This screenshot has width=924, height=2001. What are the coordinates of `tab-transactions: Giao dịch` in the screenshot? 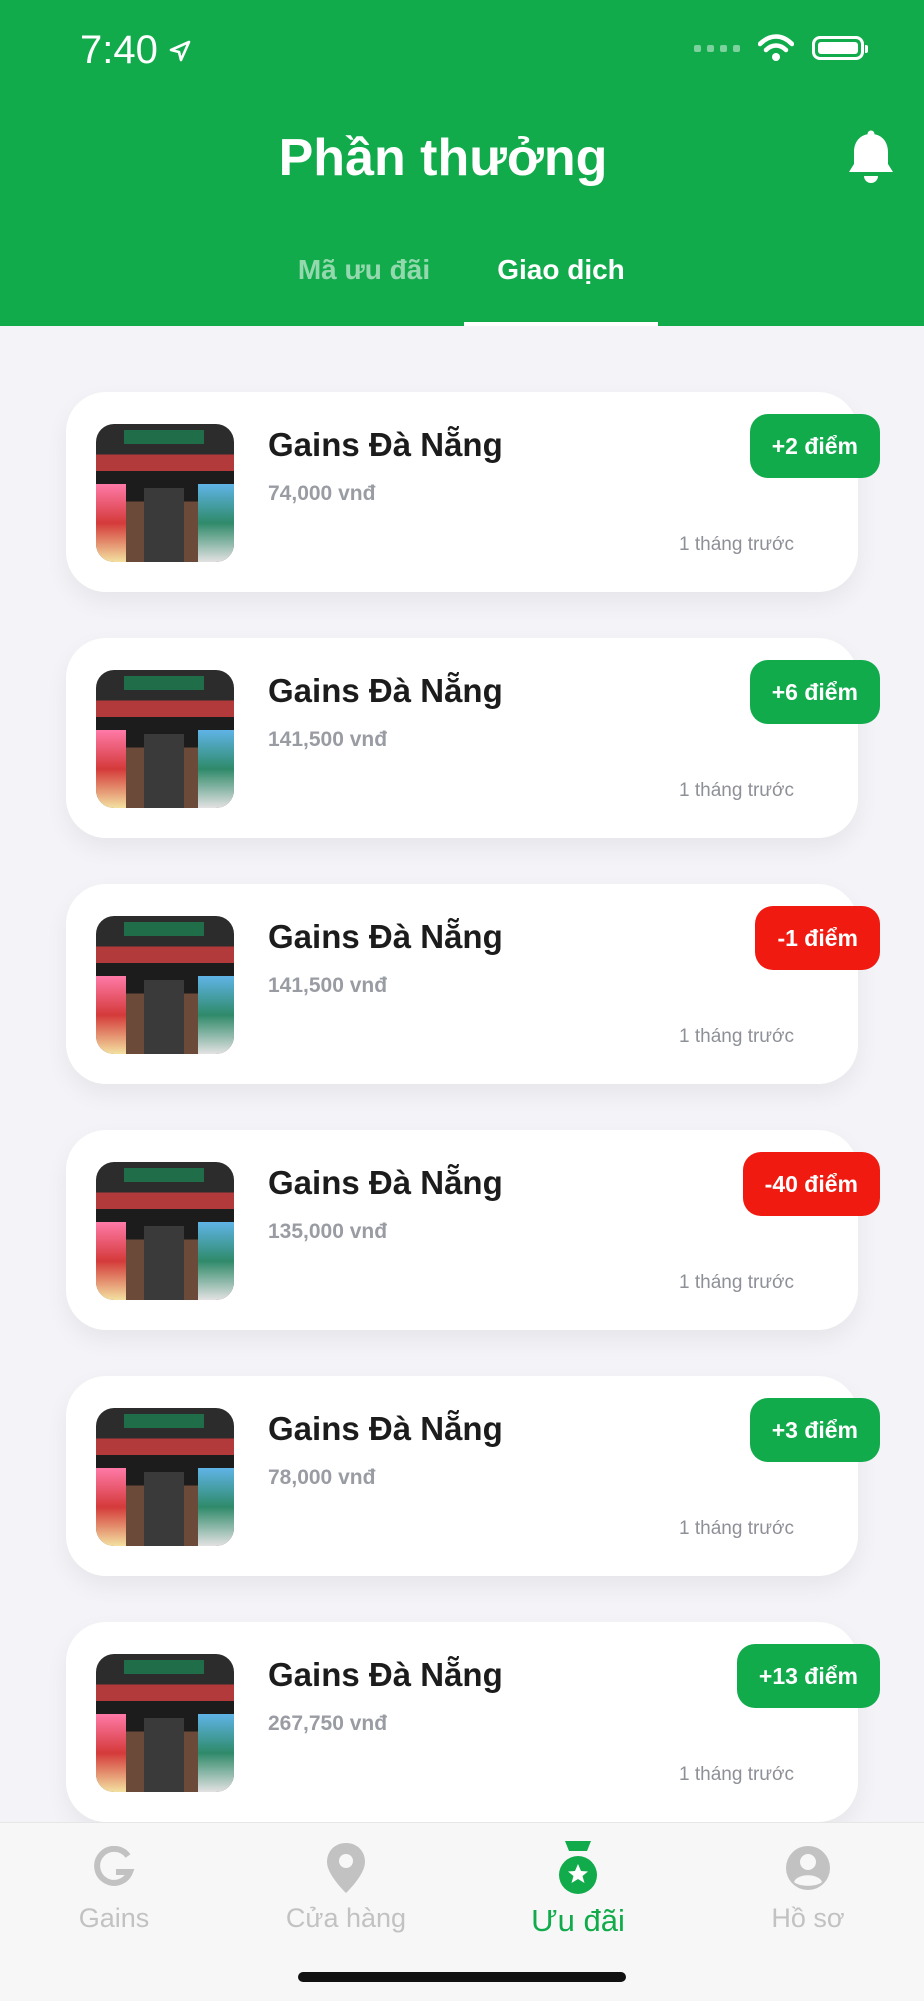 It's located at (561, 290).